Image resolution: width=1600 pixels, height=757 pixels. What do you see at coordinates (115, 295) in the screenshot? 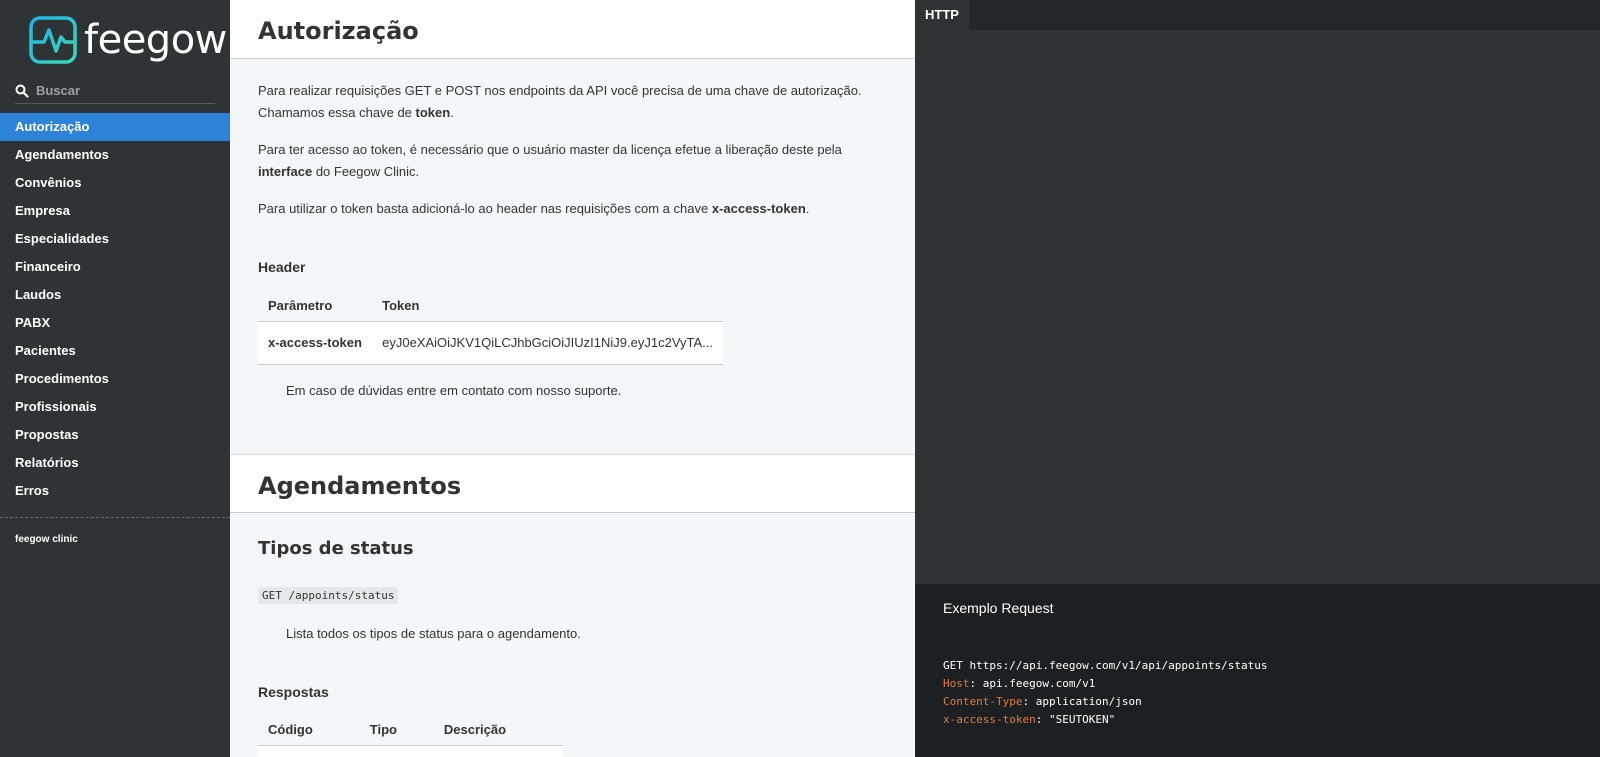
I see `sidebar-item-laudos: Laudos` at bounding box center [115, 295].